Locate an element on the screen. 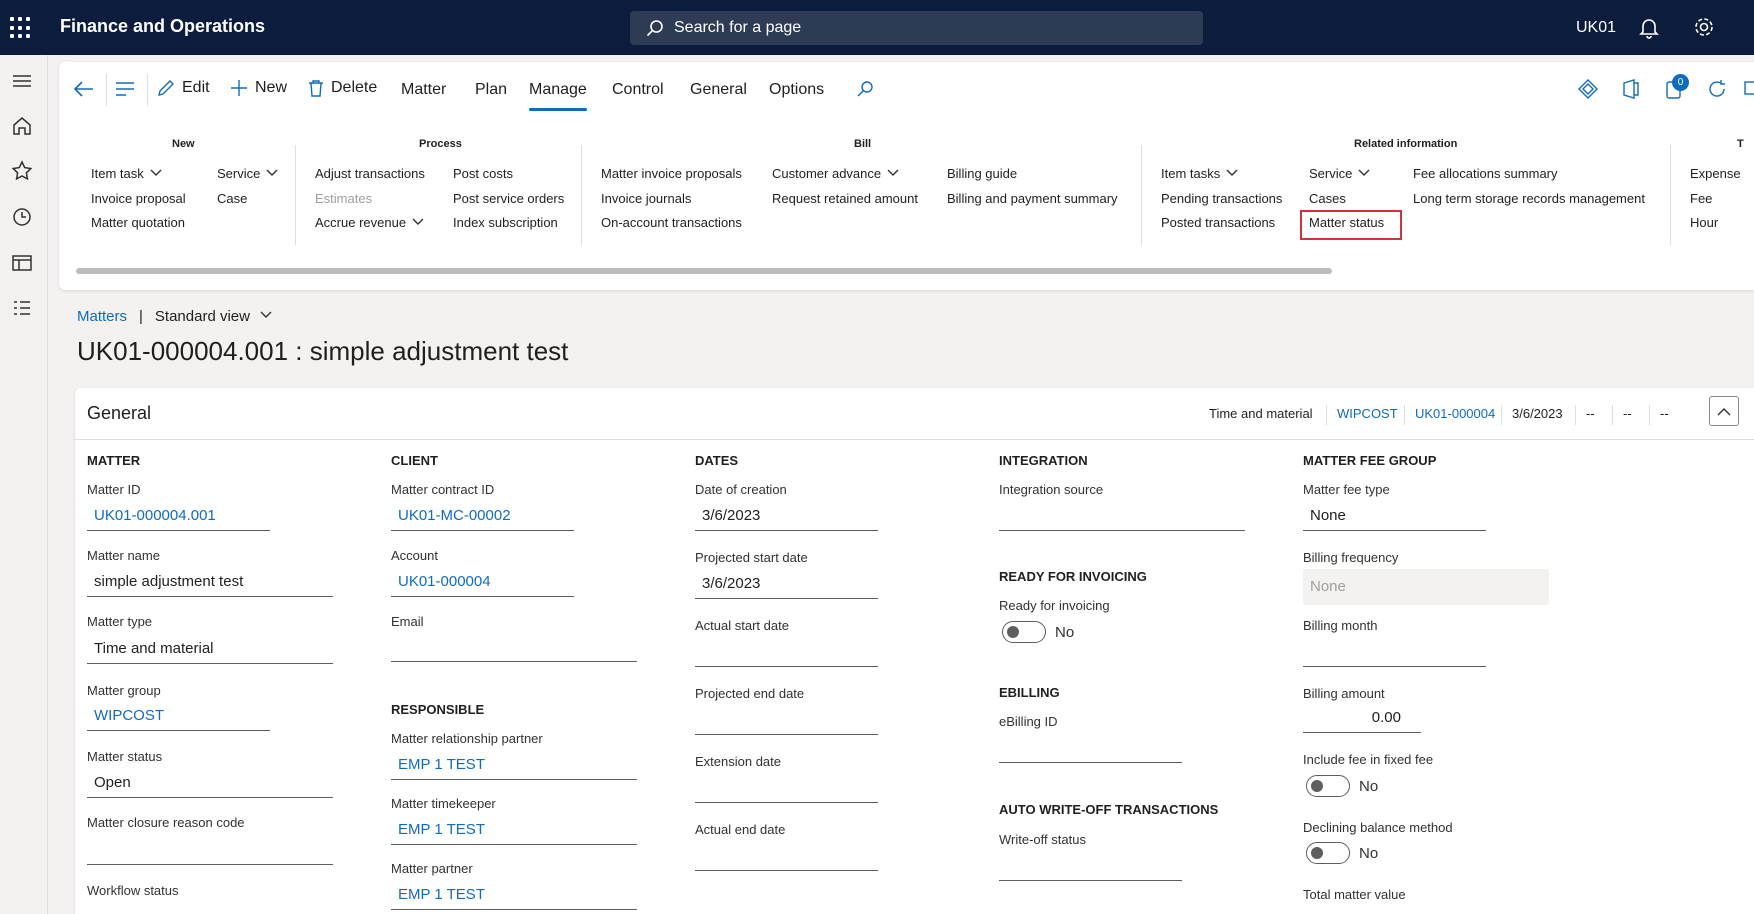 Image resolution: width=1754 pixels, height=914 pixels. request-retained-amount-button: Request retained amount is located at coordinates (845, 198).